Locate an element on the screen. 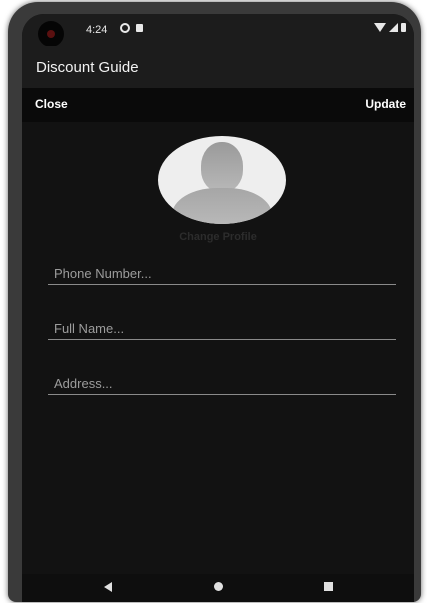 The height and width of the screenshot is (603, 427). status-time: 4:24 is located at coordinates (97, 30).